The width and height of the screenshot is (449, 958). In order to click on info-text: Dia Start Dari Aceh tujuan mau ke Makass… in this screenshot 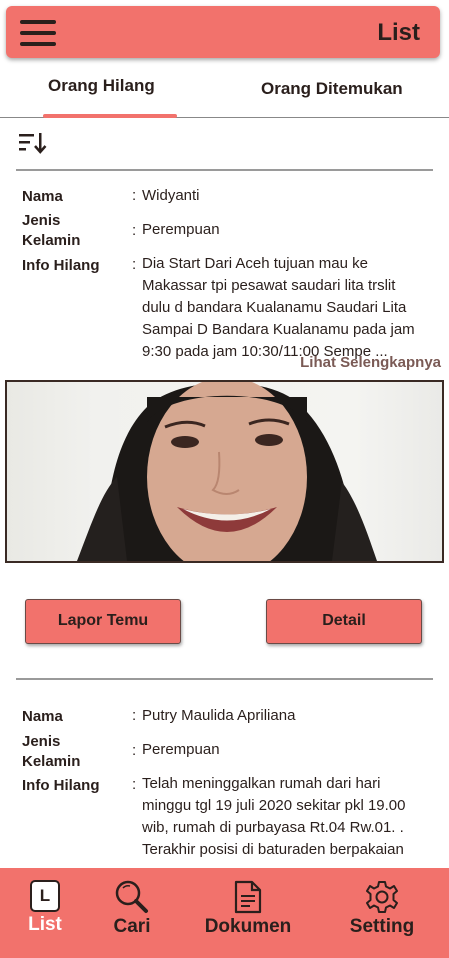, I will do `click(278, 307)`.